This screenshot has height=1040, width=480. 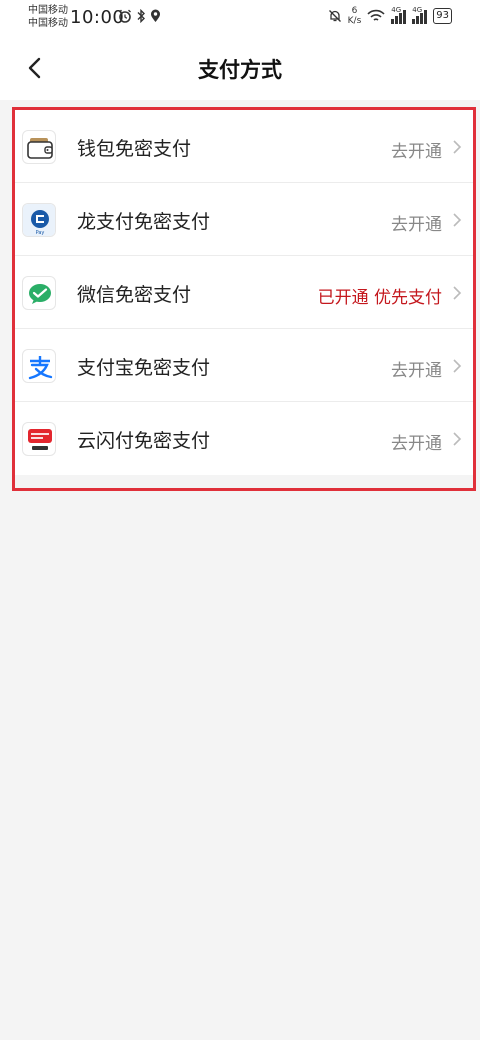 What do you see at coordinates (39, 439) in the screenshot?
I see `unionpay-quickpass-icon` at bounding box center [39, 439].